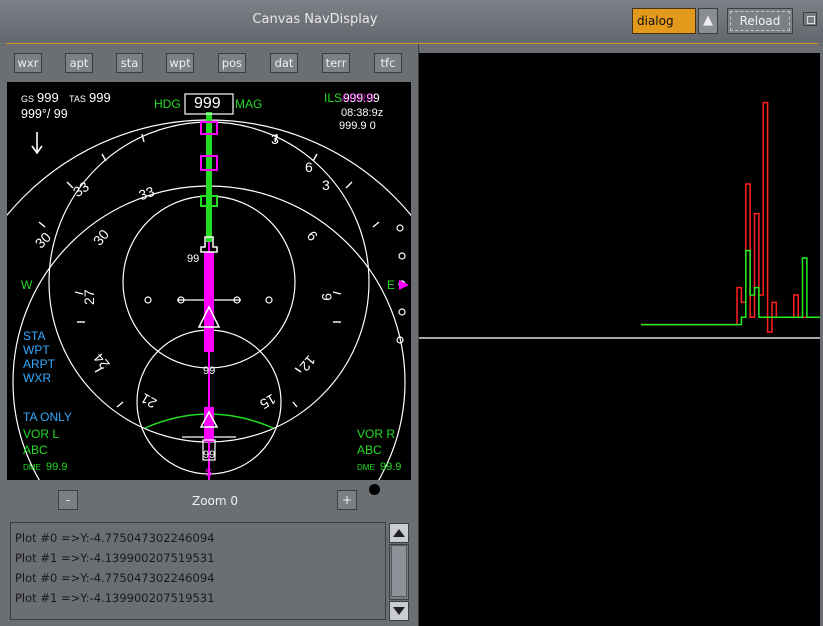 The height and width of the screenshot is (626, 823). What do you see at coordinates (333, 98) in the screenshot?
I see `ils-label: ILS` at bounding box center [333, 98].